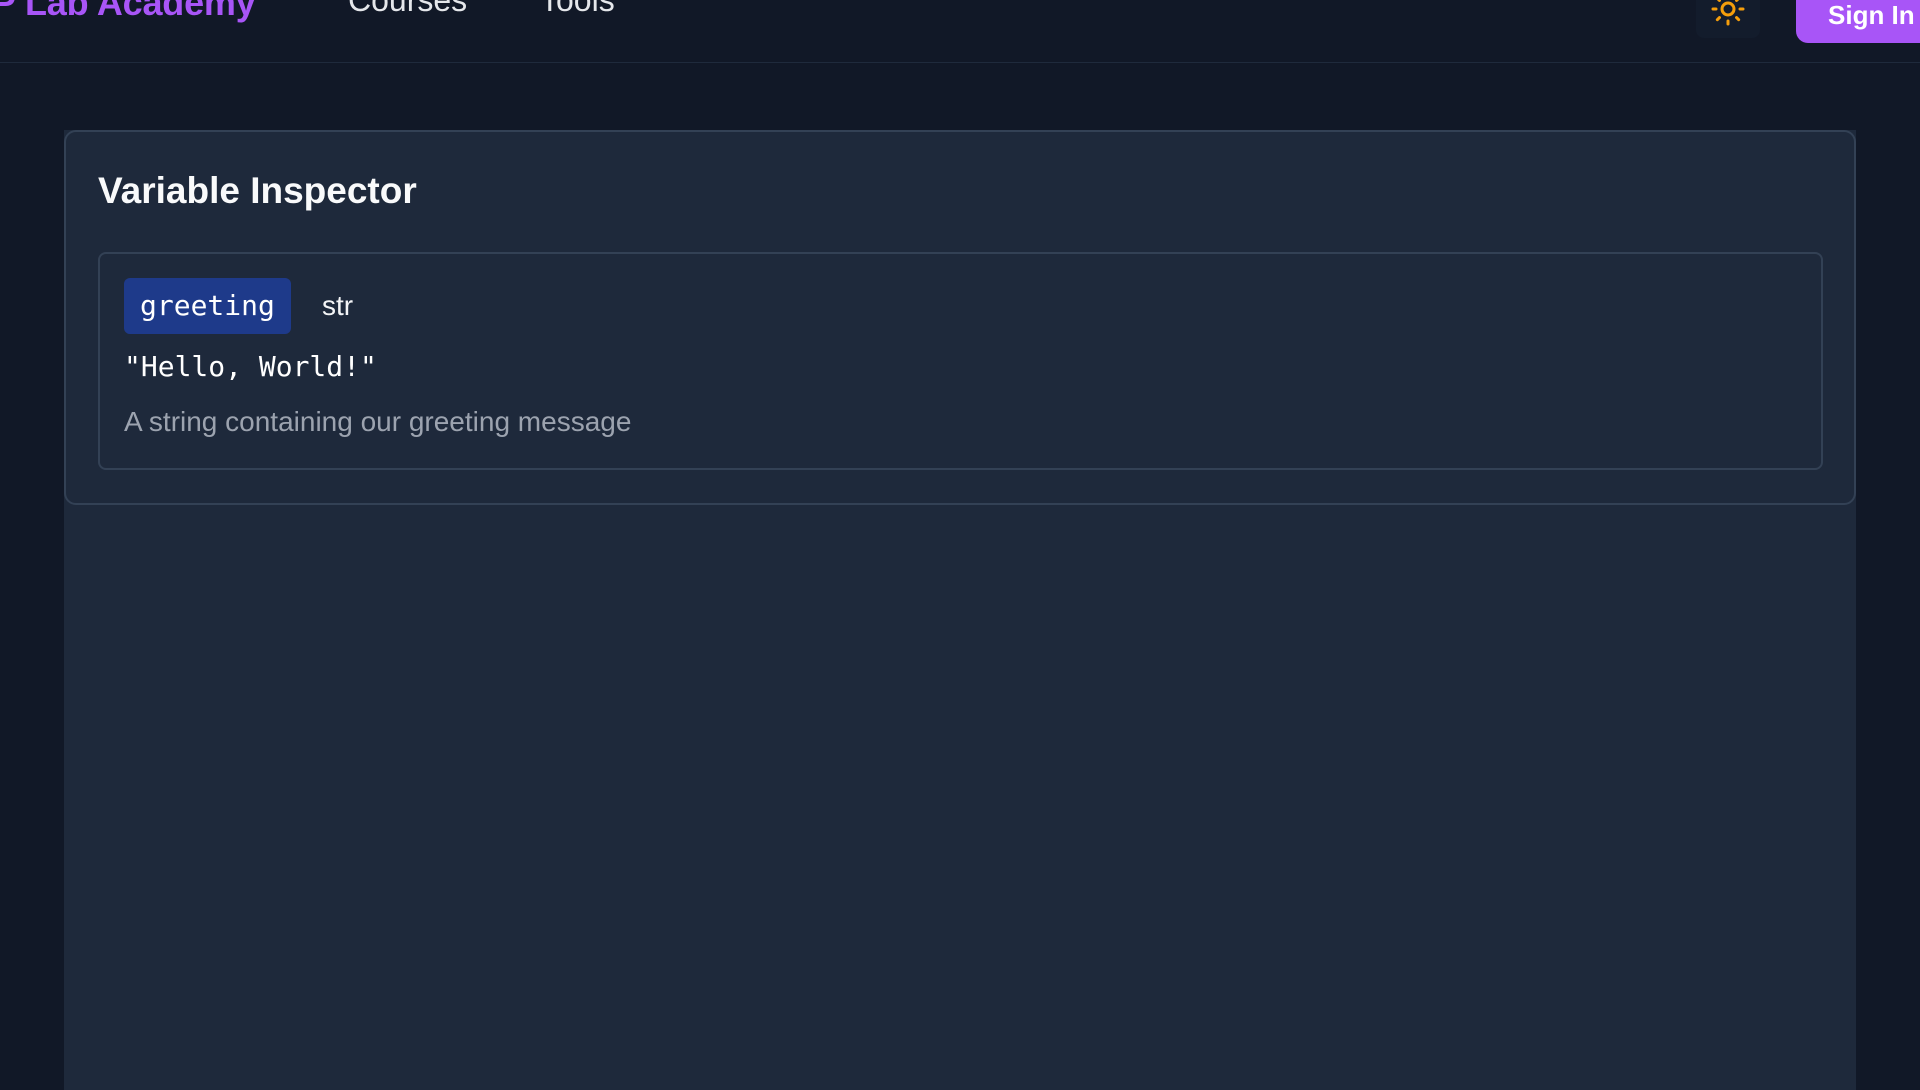  I want to click on variable-value: "Hello, World!", so click(250, 366).